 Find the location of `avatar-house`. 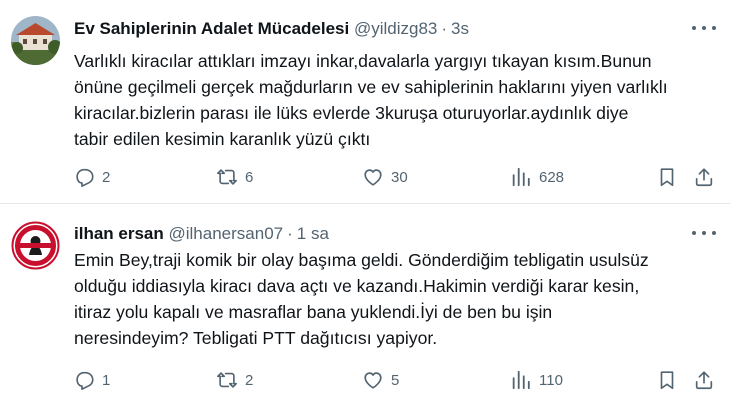

avatar-house is located at coordinates (35, 40).